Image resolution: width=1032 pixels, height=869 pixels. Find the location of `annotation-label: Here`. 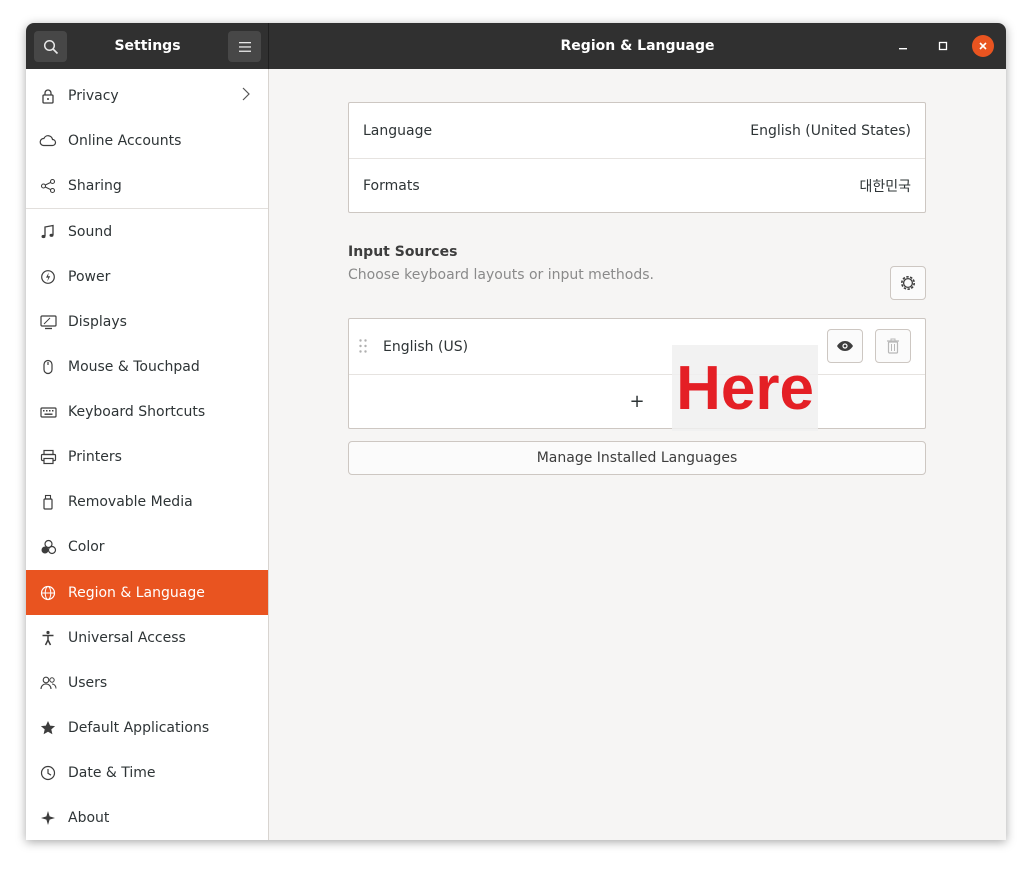

annotation-label: Here is located at coordinates (745, 388).